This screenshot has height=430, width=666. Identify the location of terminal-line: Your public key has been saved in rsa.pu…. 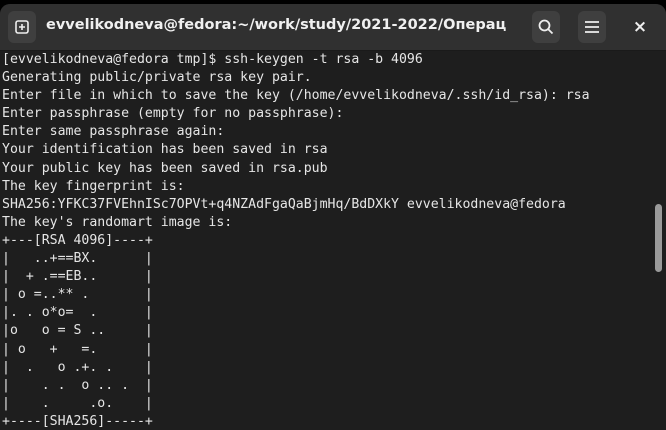
(165, 168).